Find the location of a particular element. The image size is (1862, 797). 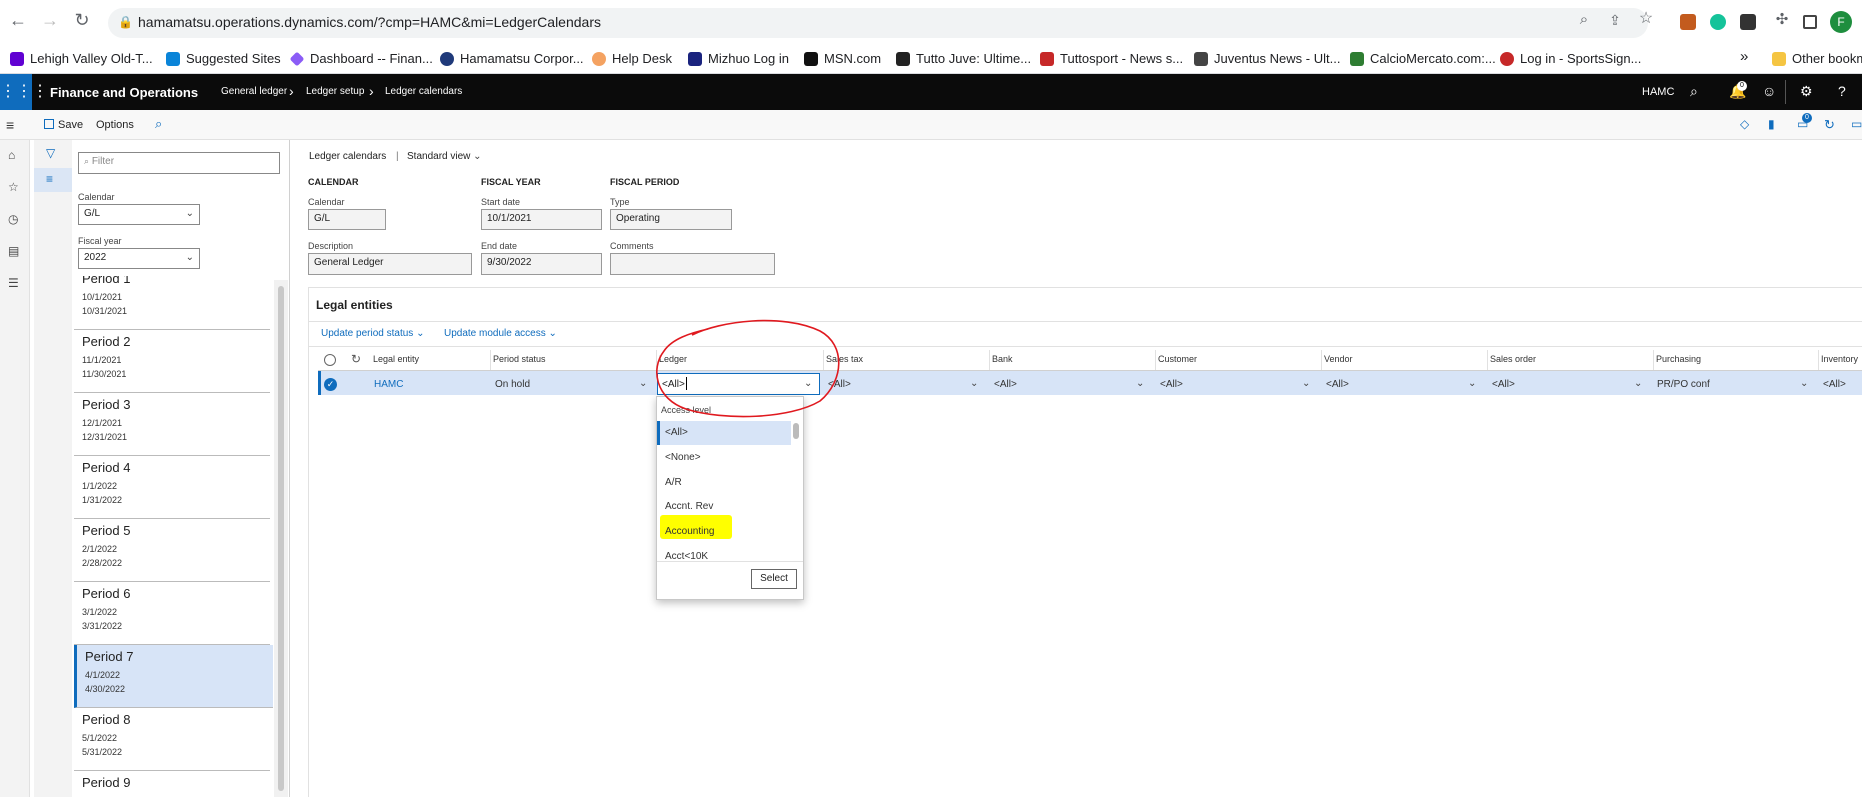

column-header-bank: Bank is located at coordinates (1002, 359).